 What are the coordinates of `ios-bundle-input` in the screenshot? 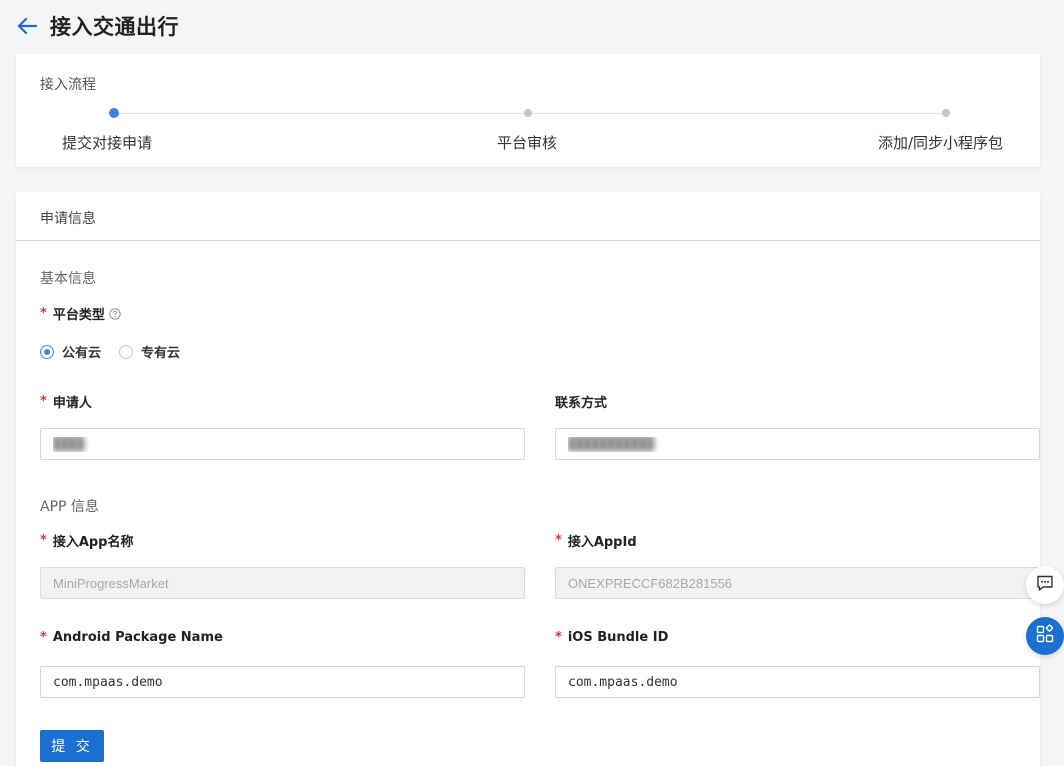 It's located at (797, 682).